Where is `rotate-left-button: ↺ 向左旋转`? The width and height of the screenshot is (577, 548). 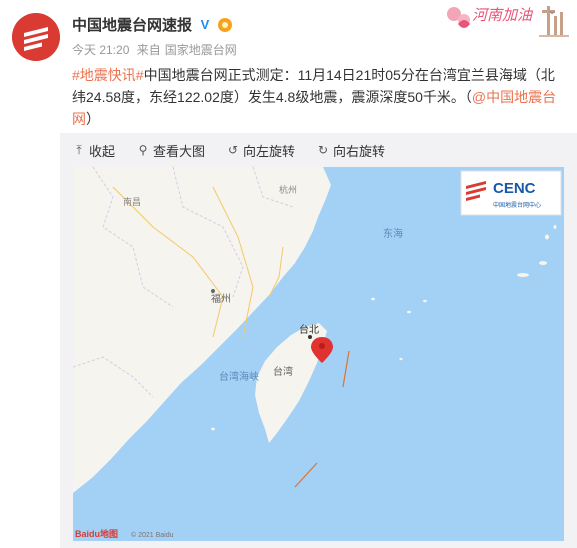 rotate-left-button: ↺ 向左旋转 is located at coordinates (260, 150).